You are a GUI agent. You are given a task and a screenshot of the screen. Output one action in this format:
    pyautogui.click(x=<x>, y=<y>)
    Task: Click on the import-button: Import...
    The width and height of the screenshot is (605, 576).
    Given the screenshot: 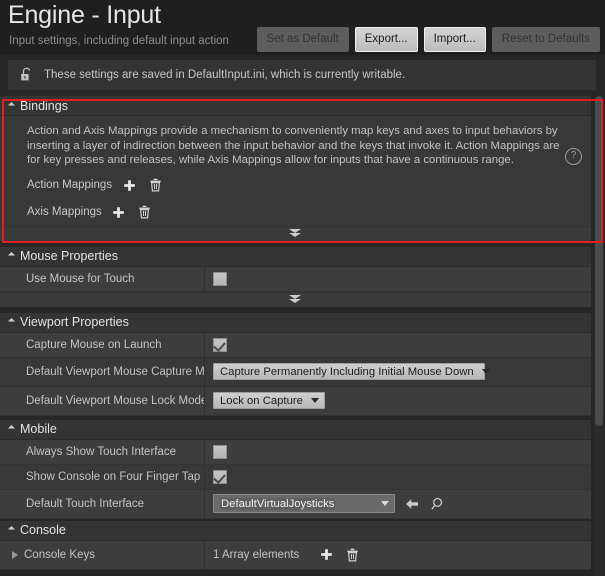 What is the action you would take?
    pyautogui.click(x=454, y=39)
    